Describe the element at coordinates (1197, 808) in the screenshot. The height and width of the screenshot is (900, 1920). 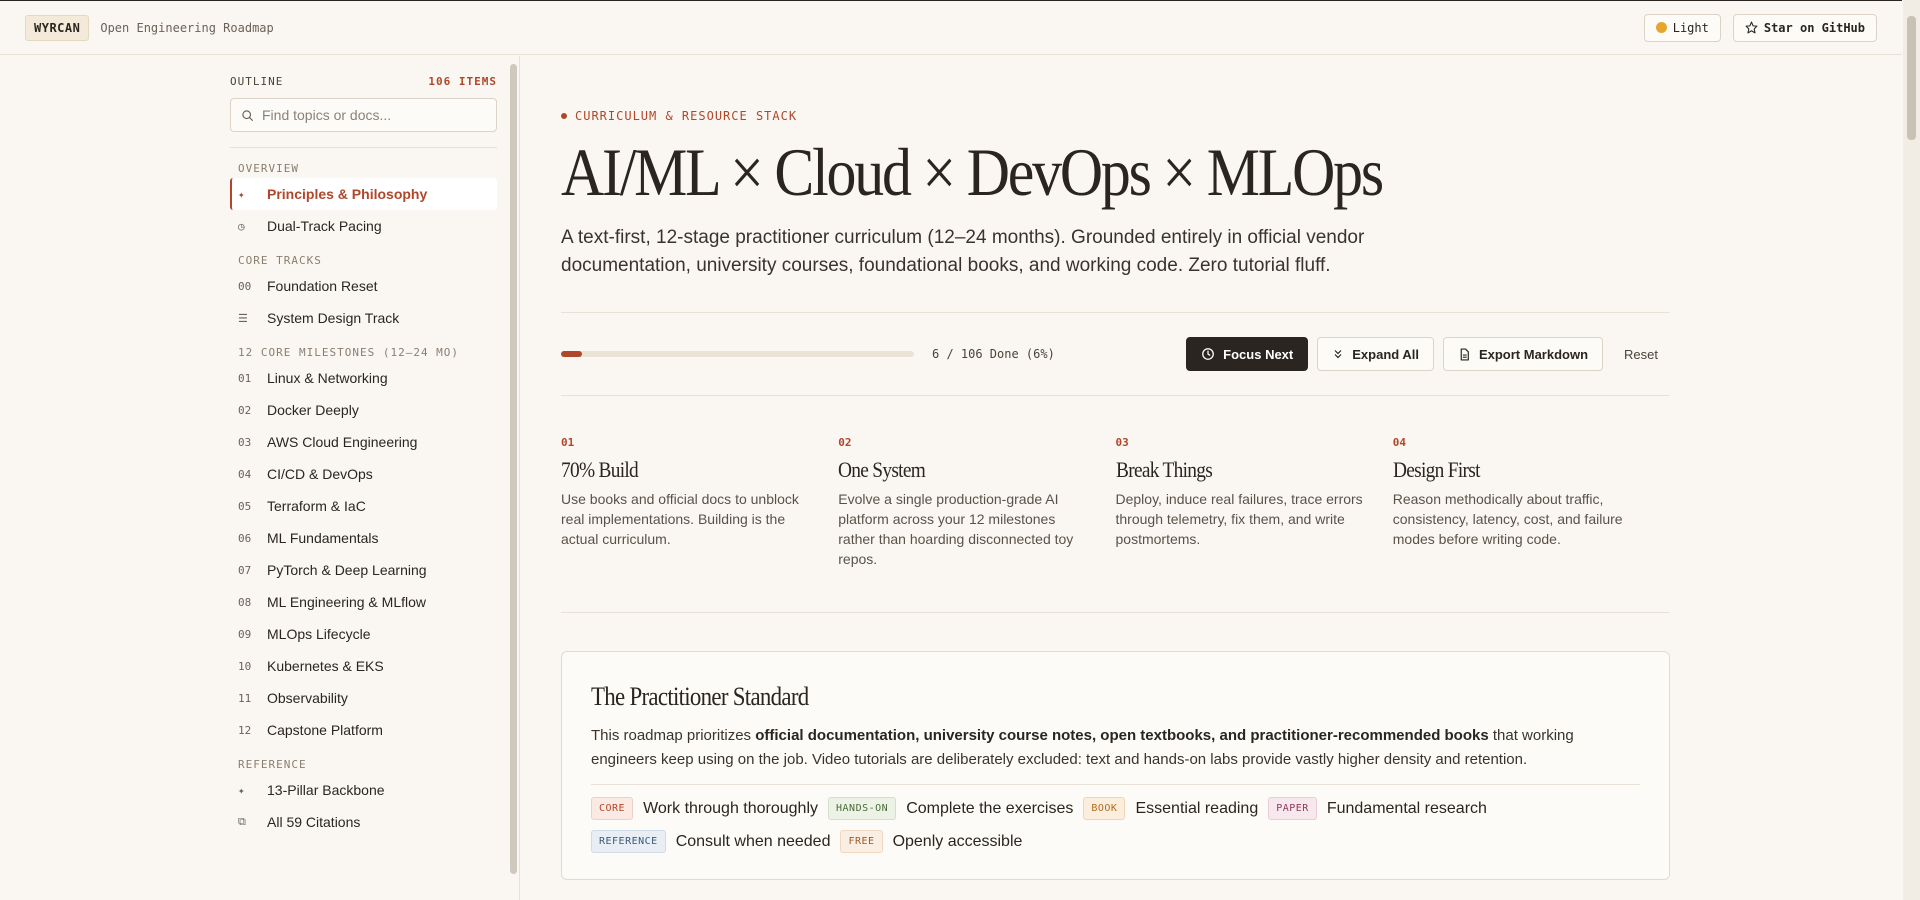
I see `legend-text: Essential reading` at that location.